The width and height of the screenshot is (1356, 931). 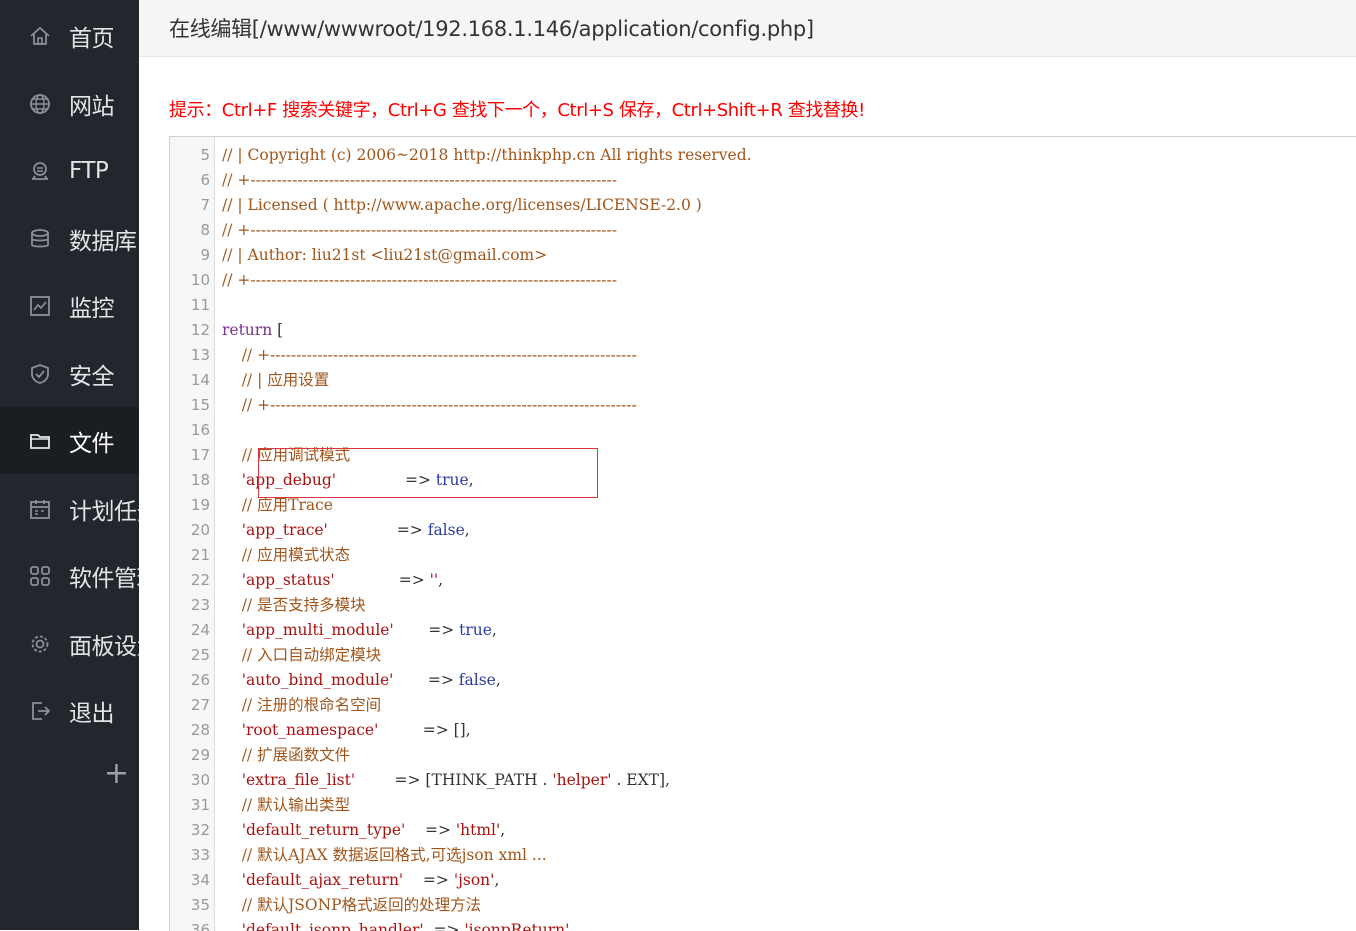 What do you see at coordinates (763, 730) in the screenshot?
I see `code-line: 28 'root_namespace' => [],` at bounding box center [763, 730].